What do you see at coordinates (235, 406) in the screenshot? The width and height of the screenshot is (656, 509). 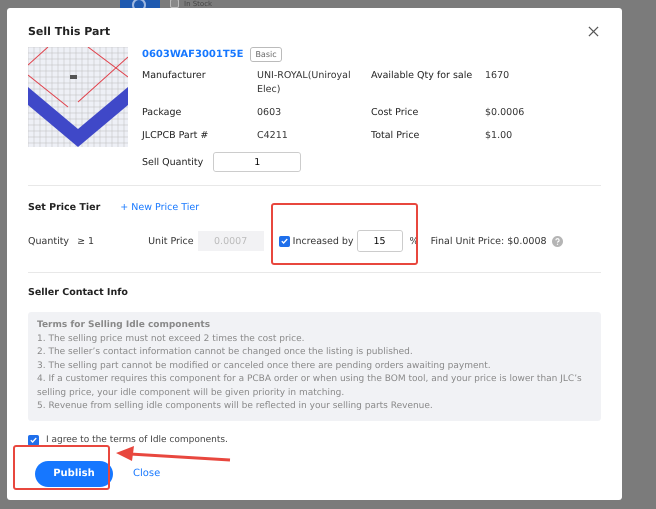 I see `terms-item: 5. Revenue from selling idle components will be reflected in your selling parts Revenue.` at bounding box center [235, 406].